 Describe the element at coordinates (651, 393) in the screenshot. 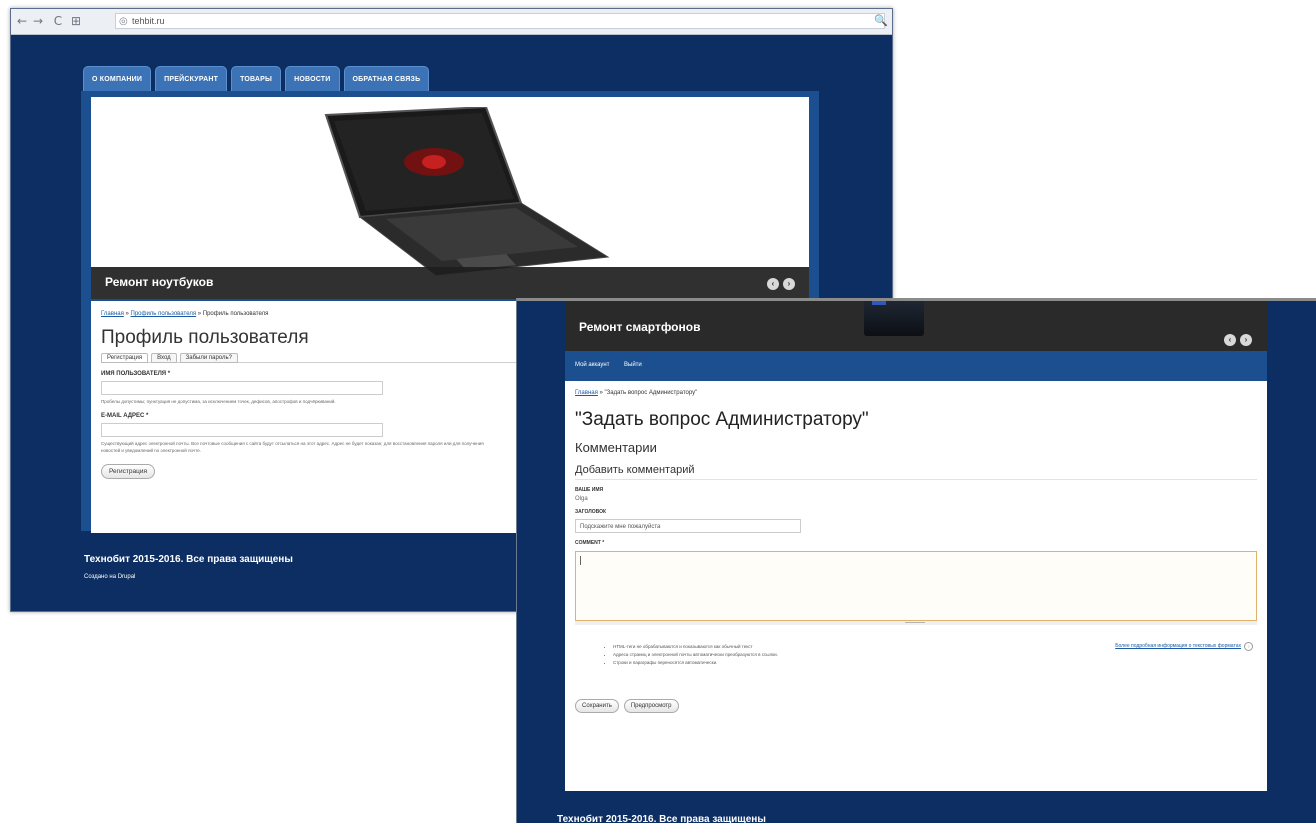

I see `breadcrumb-current: "Задать вопрос Администратору"` at that location.